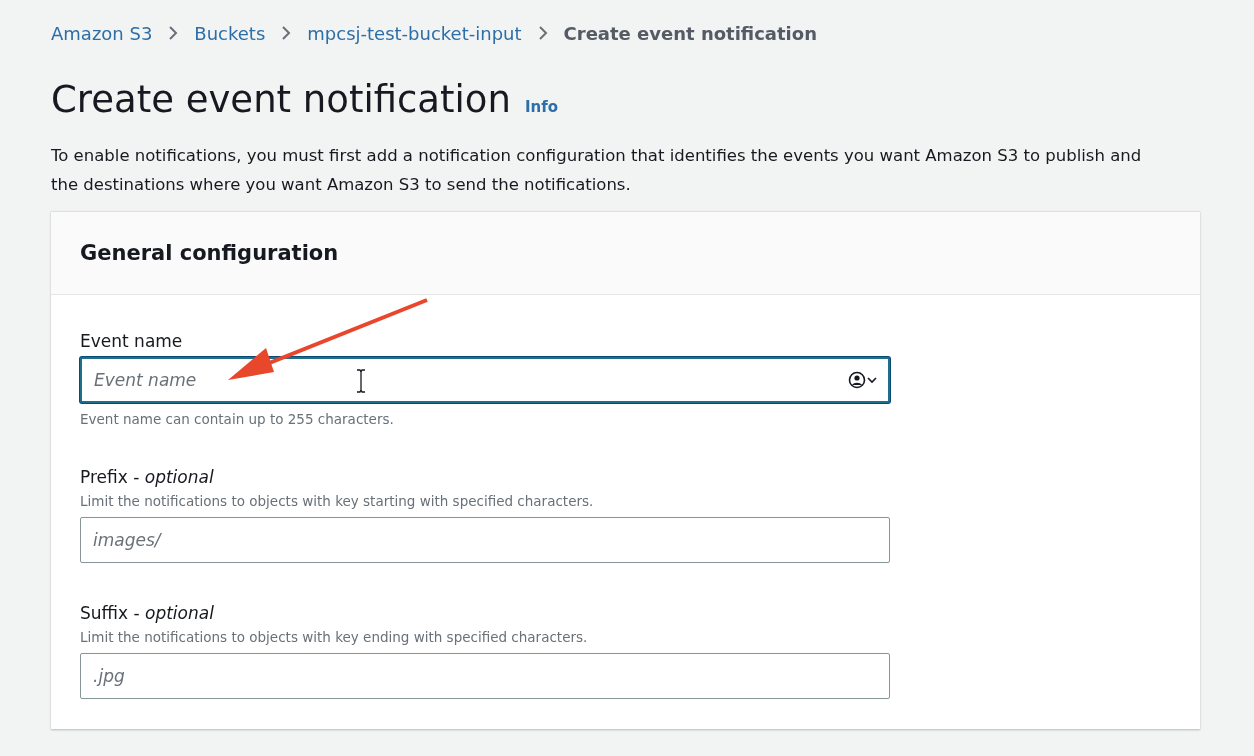  I want to click on info-link: Info, so click(541, 107).